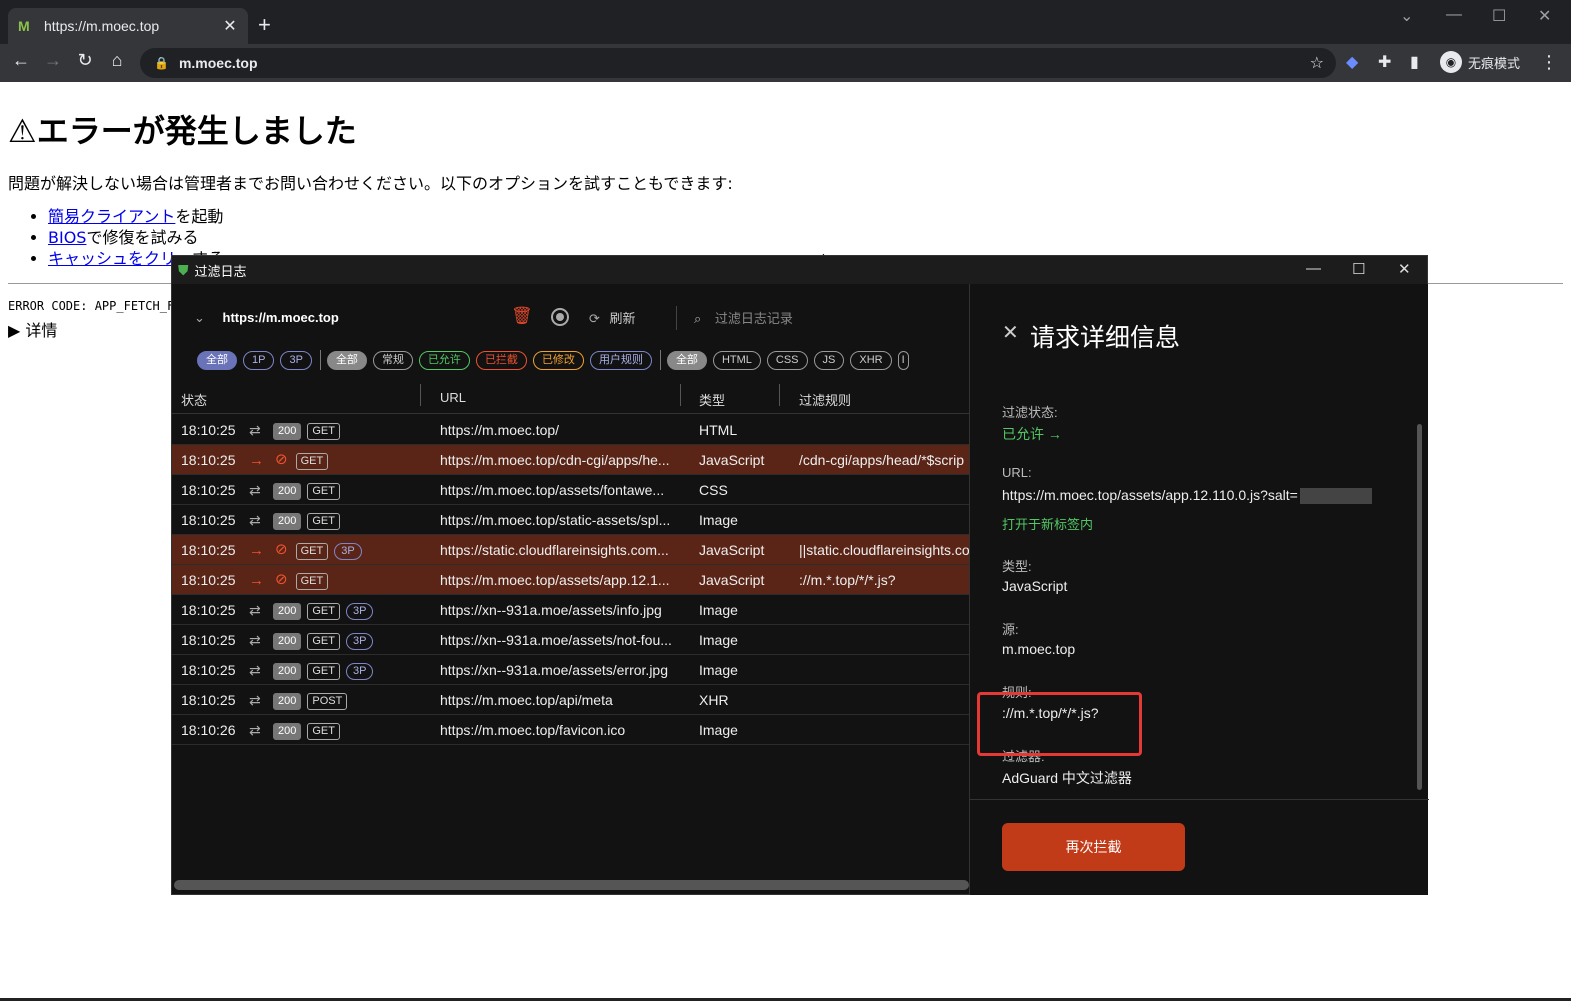 This screenshot has width=1571, height=1003. What do you see at coordinates (67, 237) in the screenshot?
I see `option-link-bios: BIOS` at bounding box center [67, 237].